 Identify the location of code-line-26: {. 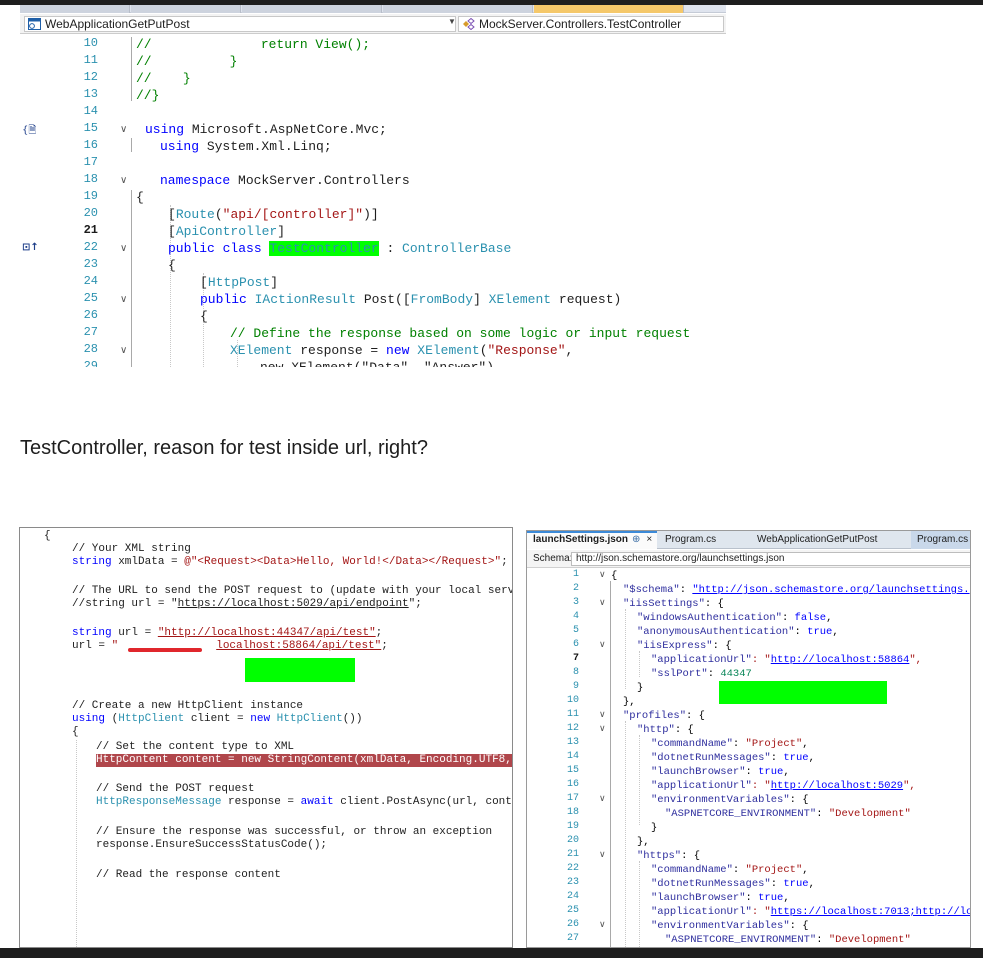
(204, 316).